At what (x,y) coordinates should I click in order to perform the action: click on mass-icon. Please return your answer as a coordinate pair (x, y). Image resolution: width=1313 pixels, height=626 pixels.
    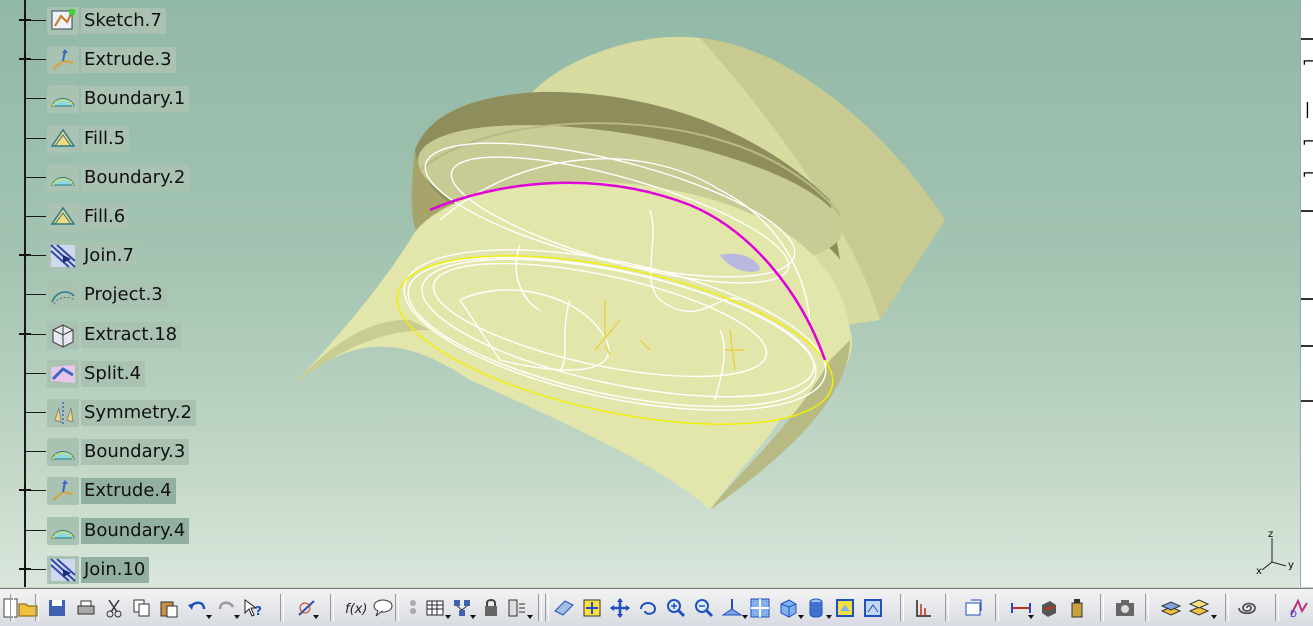
    Looking at the image, I should click on (1077, 608).